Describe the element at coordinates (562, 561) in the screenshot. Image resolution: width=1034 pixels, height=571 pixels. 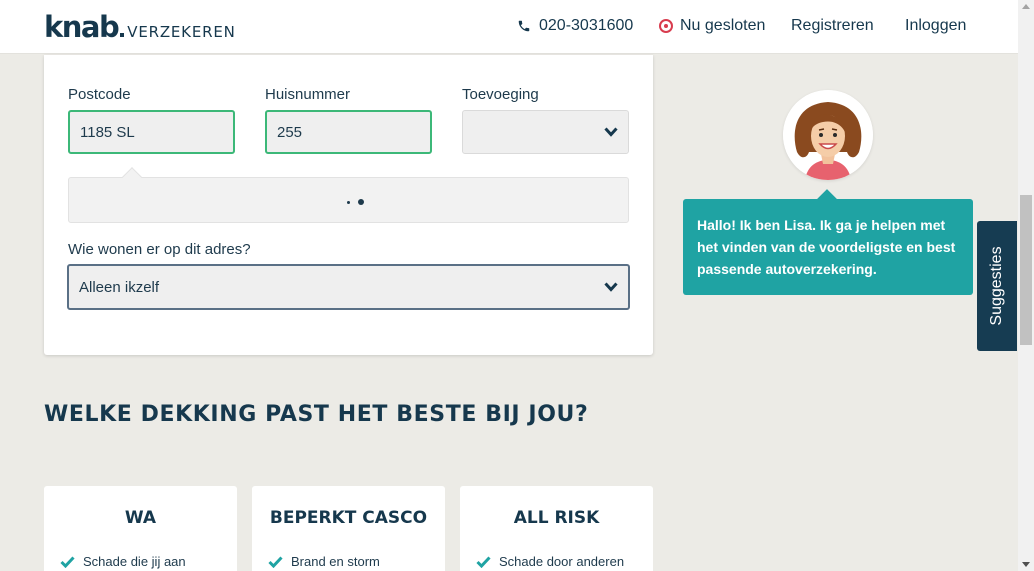
I see `coverage-feature-text: Schade door anderen` at that location.